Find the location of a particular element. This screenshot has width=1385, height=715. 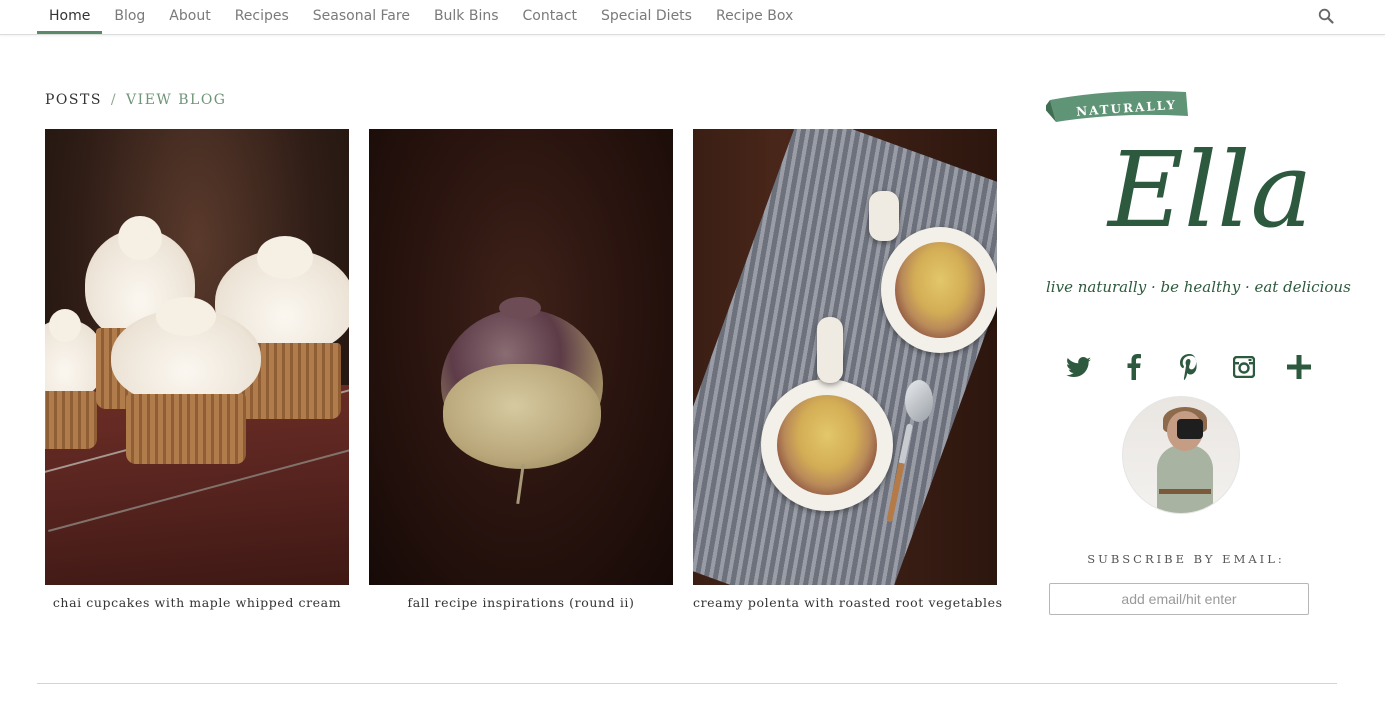

post-card: chai cupcakes with maple whipped cream is located at coordinates (197, 369).